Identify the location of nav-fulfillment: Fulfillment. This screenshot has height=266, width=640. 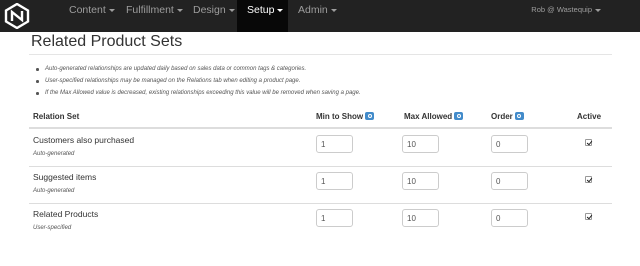
(152, 16).